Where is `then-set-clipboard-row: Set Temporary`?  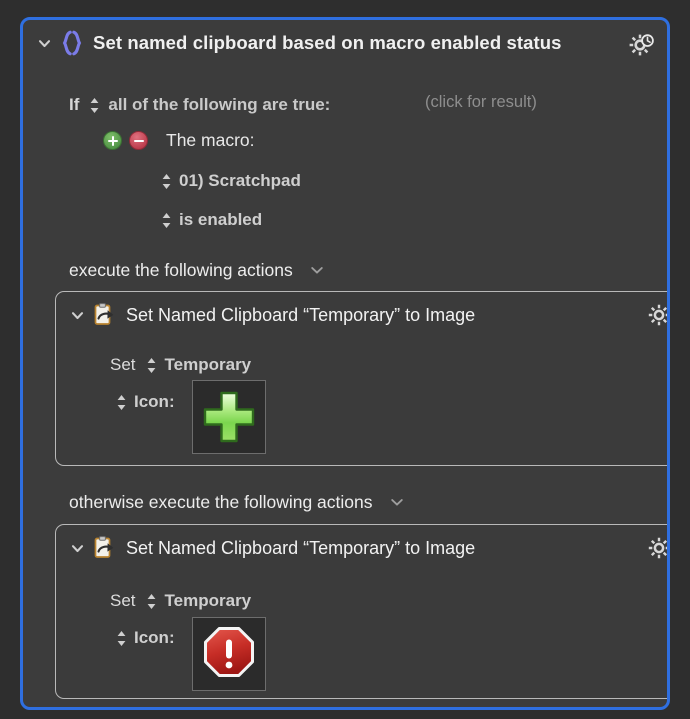
then-set-clipboard-row: Set Temporary is located at coordinates (180, 365).